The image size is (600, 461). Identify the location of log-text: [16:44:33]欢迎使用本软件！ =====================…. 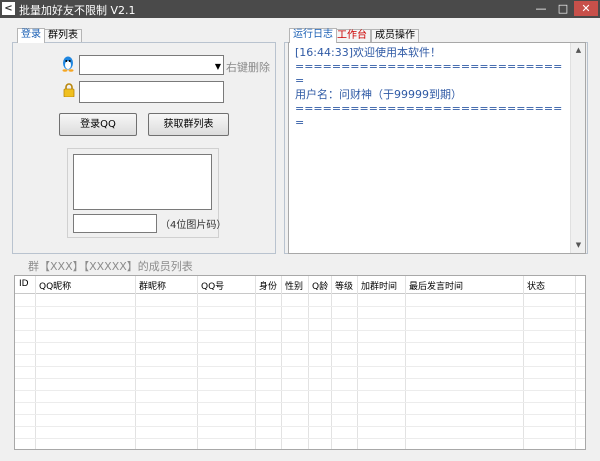
(431, 88).